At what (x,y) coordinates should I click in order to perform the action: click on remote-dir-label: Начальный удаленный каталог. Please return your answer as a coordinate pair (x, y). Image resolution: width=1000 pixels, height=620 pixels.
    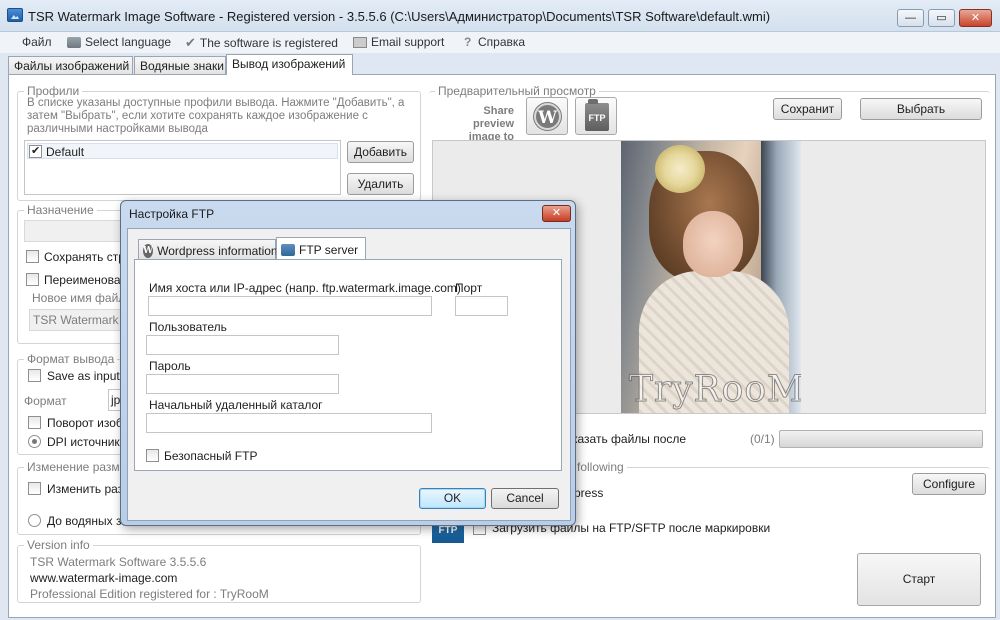
    Looking at the image, I should click on (236, 405).